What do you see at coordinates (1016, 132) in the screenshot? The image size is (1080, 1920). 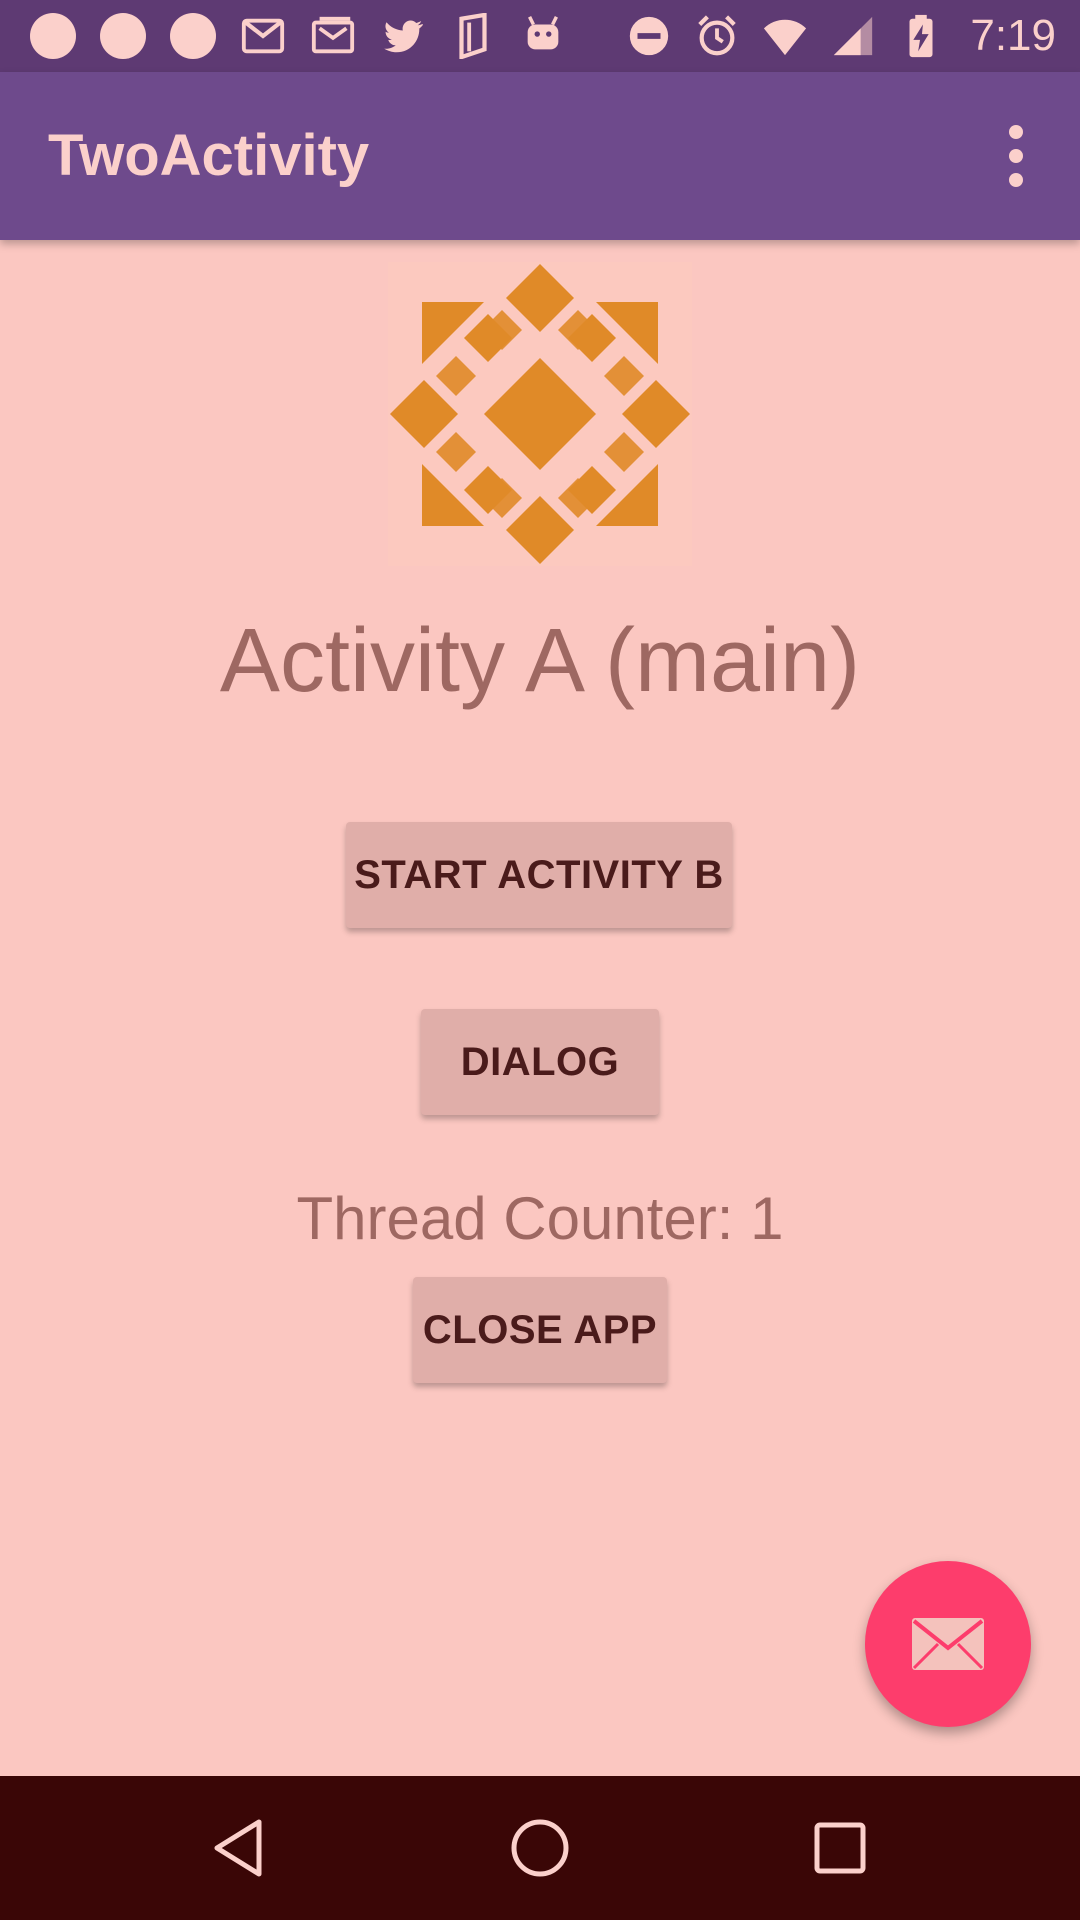 I see `more-vert-icon` at bounding box center [1016, 132].